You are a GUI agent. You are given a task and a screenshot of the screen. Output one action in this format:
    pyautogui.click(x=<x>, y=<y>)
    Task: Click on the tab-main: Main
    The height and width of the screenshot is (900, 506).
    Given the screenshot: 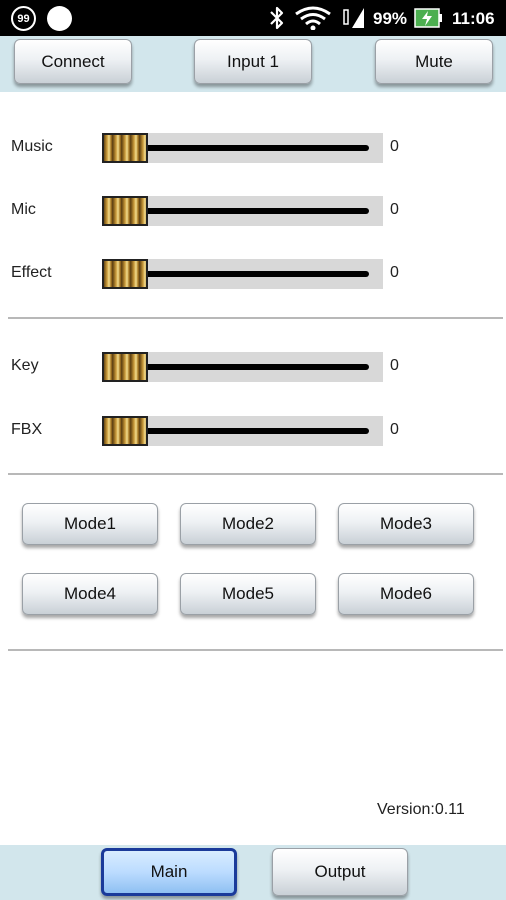 What is the action you would take?
    pyautogui.click(x=169, y=872)
    